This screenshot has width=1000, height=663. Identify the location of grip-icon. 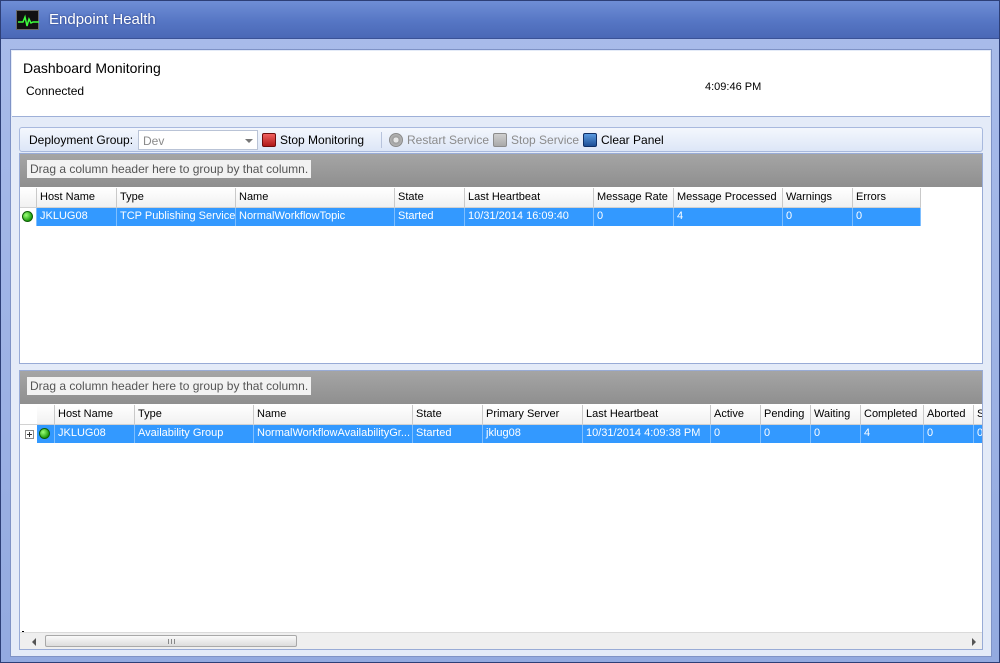
(171, 641).